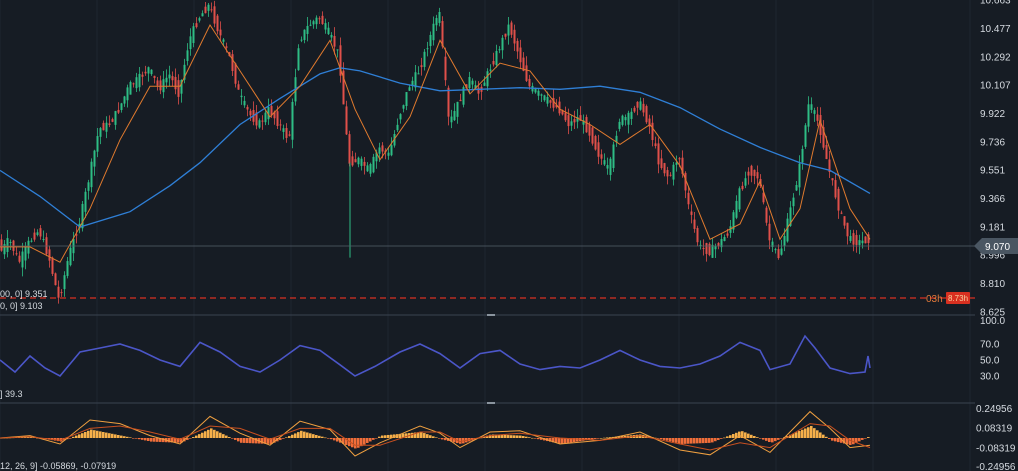 The width and height of the screenshot is (1018, 471). Describe the element at coordinates (990, 361) in the screenshot. I see `rsi-tick-label: 50.0` at that location.